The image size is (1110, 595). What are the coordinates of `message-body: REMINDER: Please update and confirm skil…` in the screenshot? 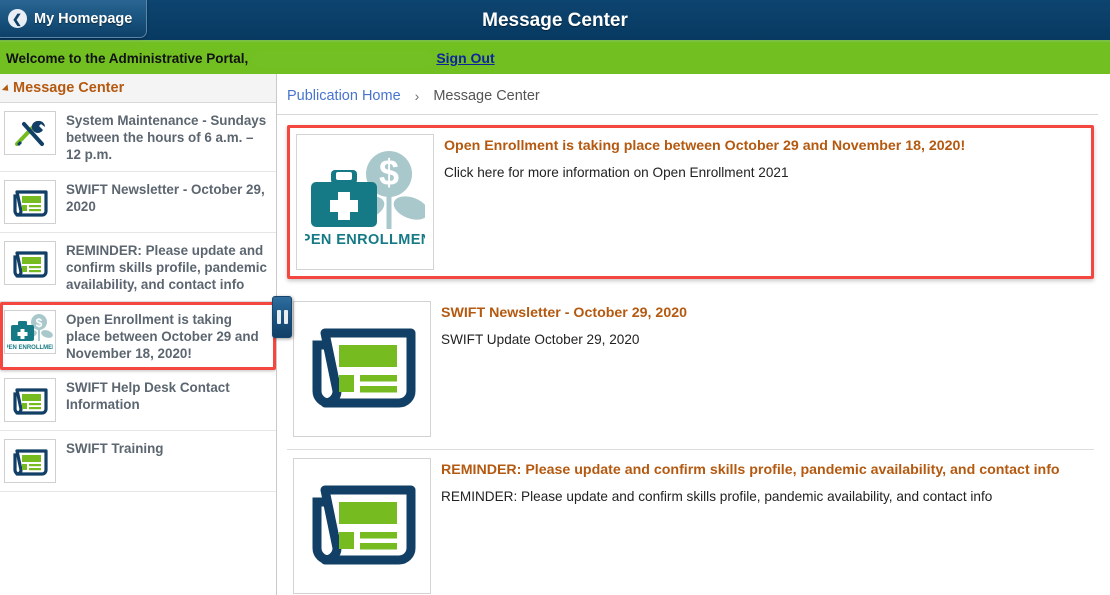 It's located at (762, 481).